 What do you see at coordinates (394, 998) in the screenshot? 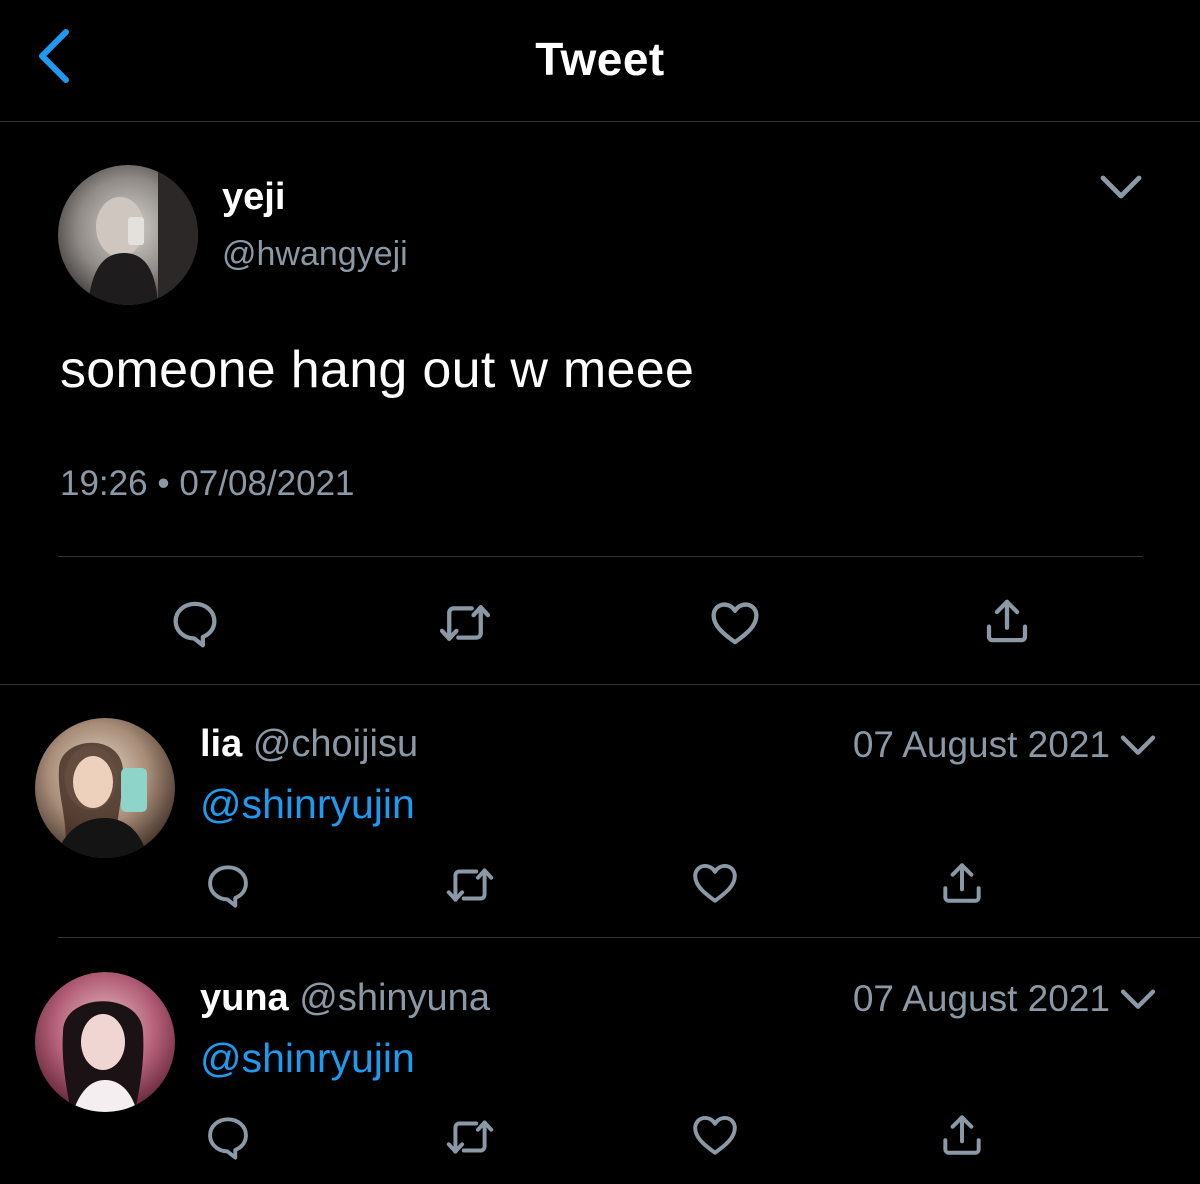
I see `user-handle: @shinyuna` at bounding box center [394, 998].